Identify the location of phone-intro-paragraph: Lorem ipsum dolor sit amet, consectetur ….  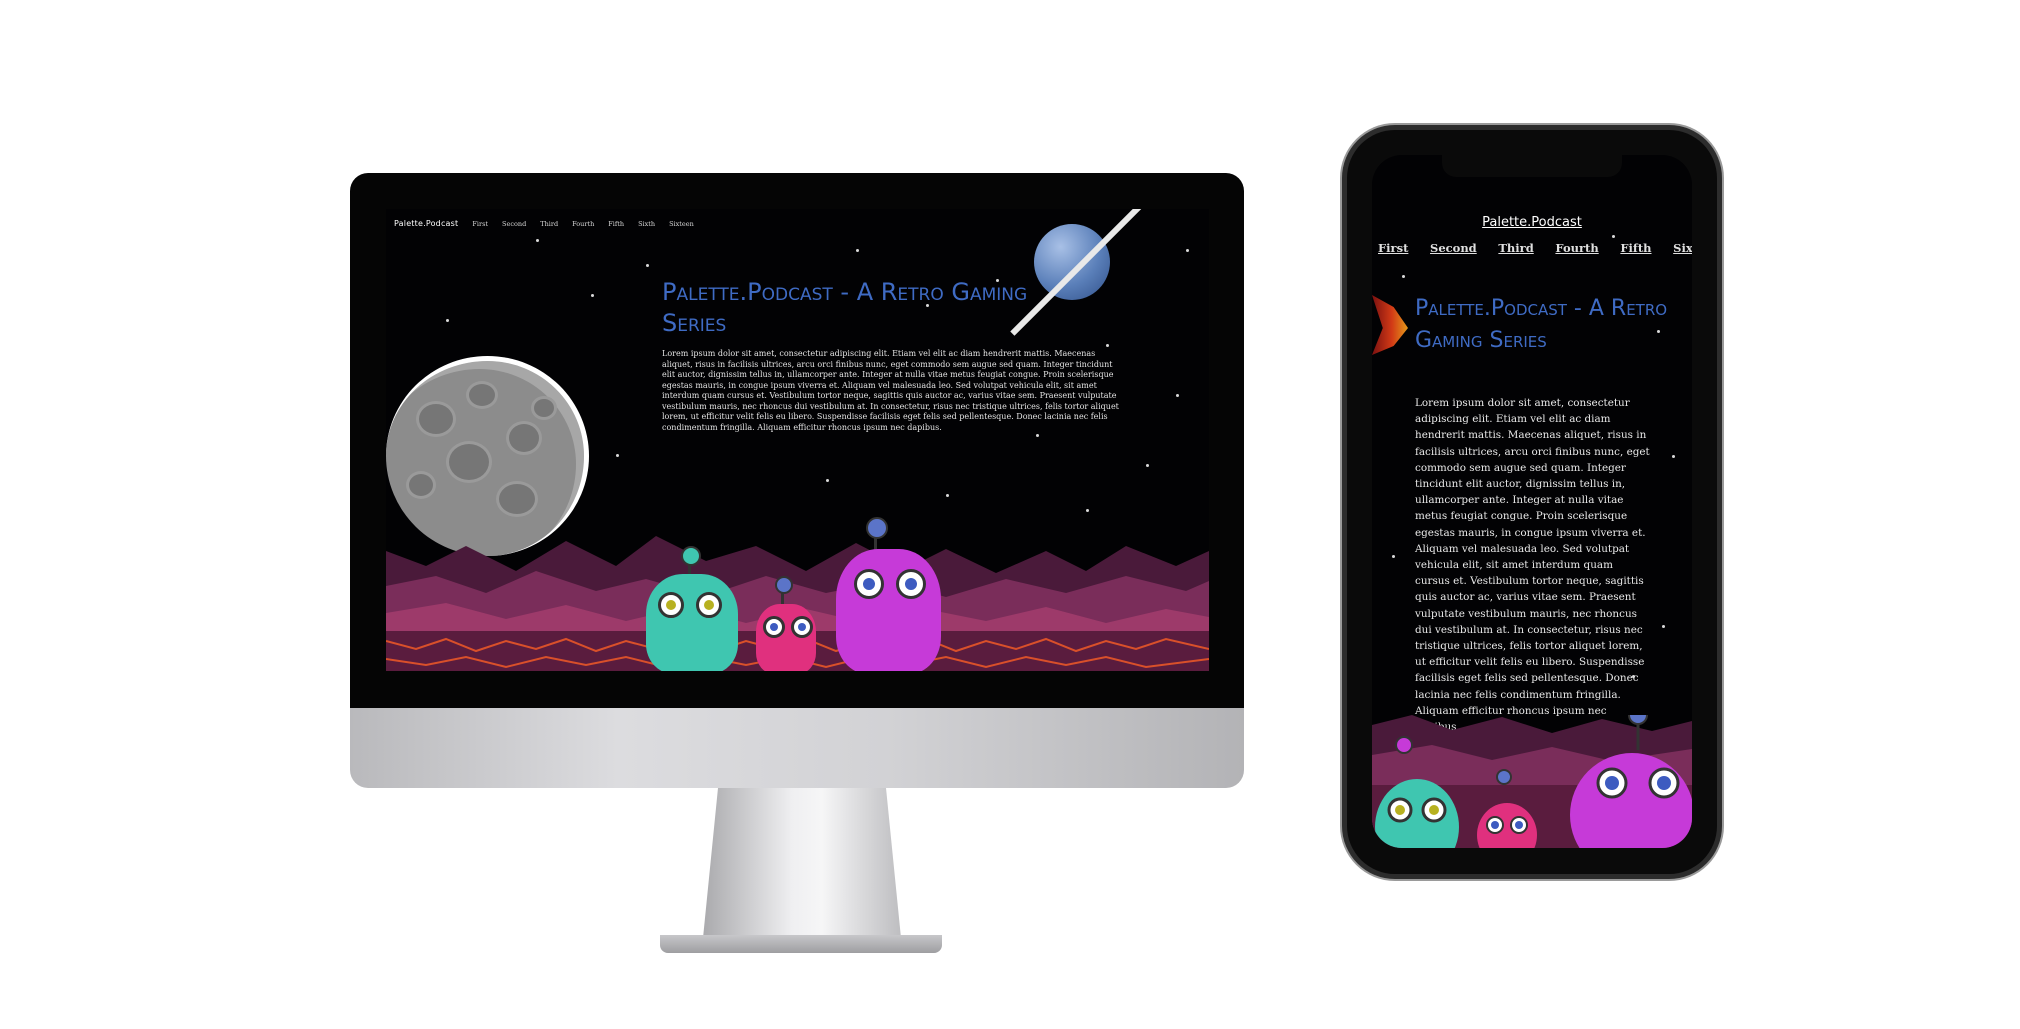
(1532, 565).